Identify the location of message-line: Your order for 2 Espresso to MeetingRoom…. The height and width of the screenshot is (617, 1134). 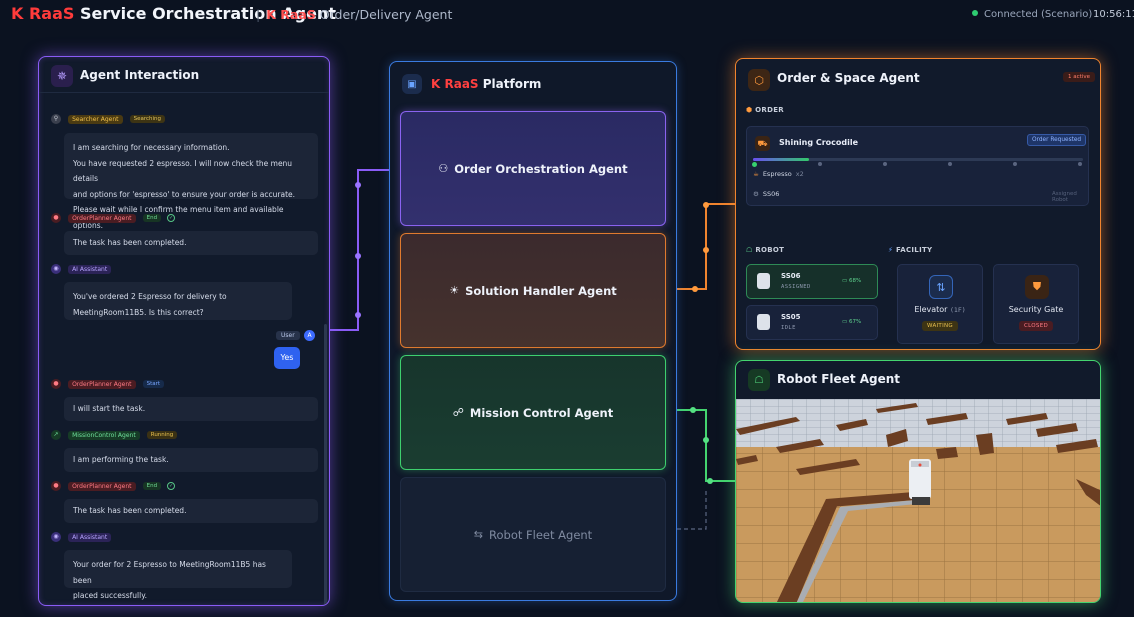
(169, 572).